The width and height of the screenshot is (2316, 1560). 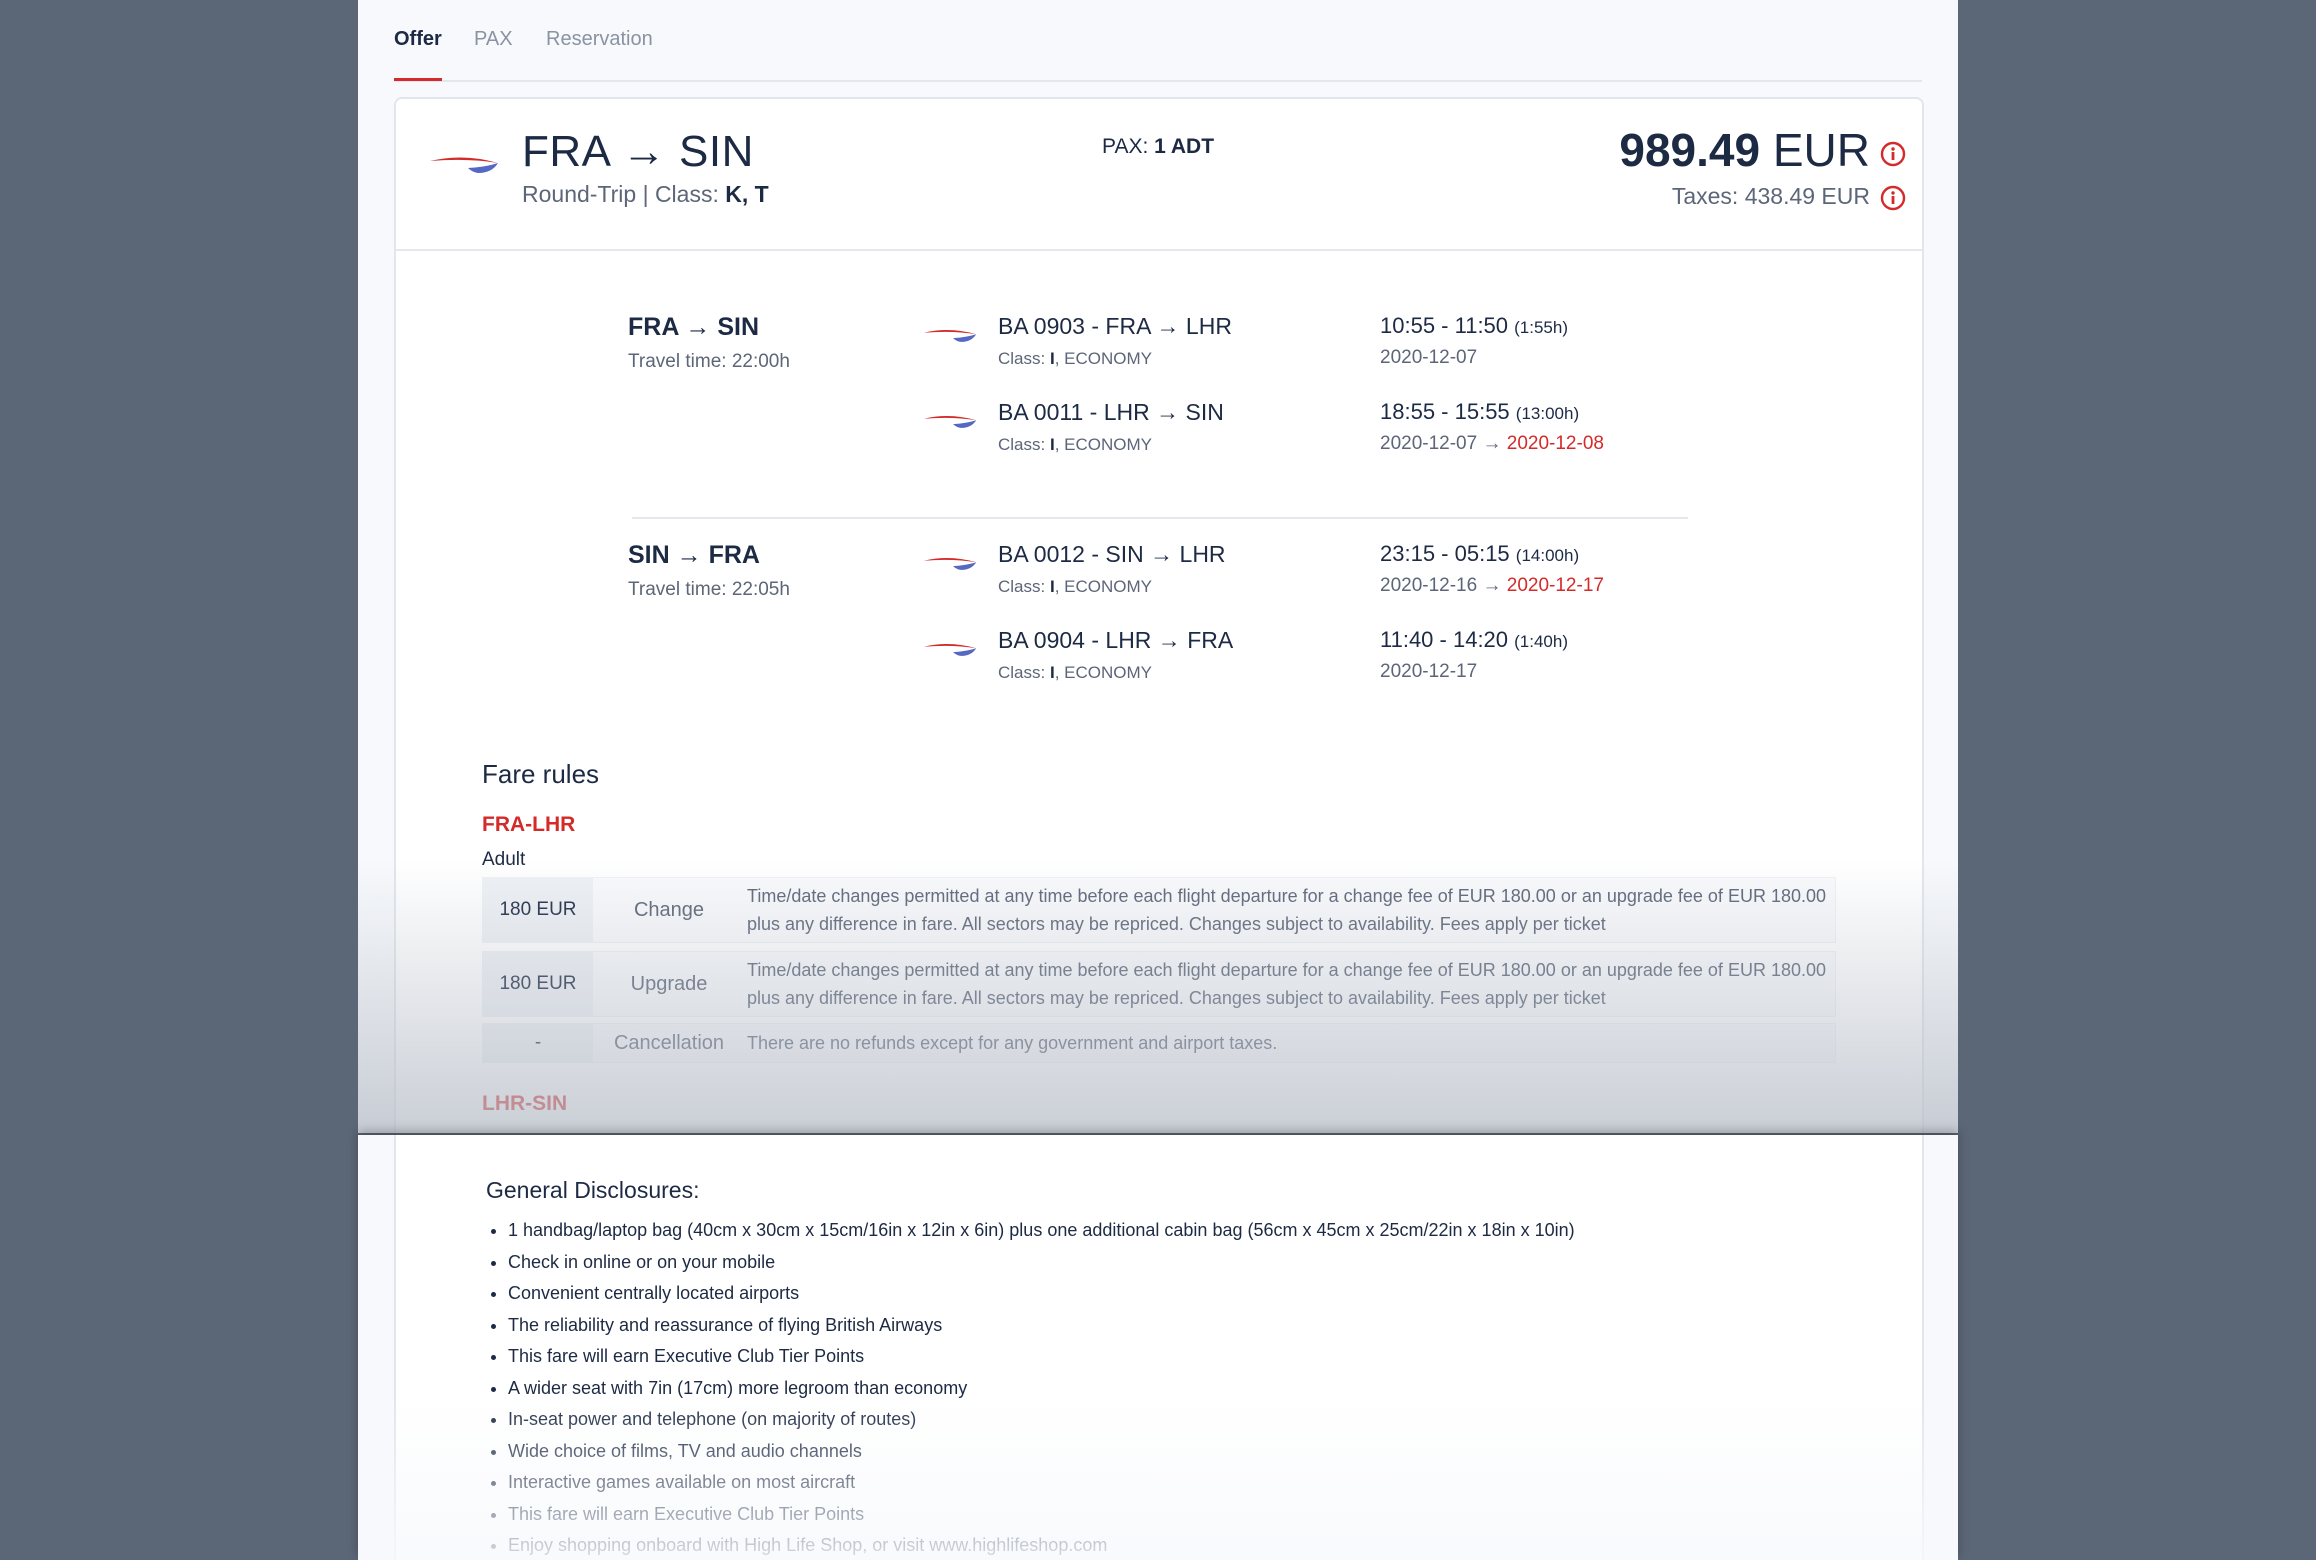 What do you see at coordinates (1128, 146) in the screenshot?
I see `pax-label: PAX:` at bounding box center [1128, 146].